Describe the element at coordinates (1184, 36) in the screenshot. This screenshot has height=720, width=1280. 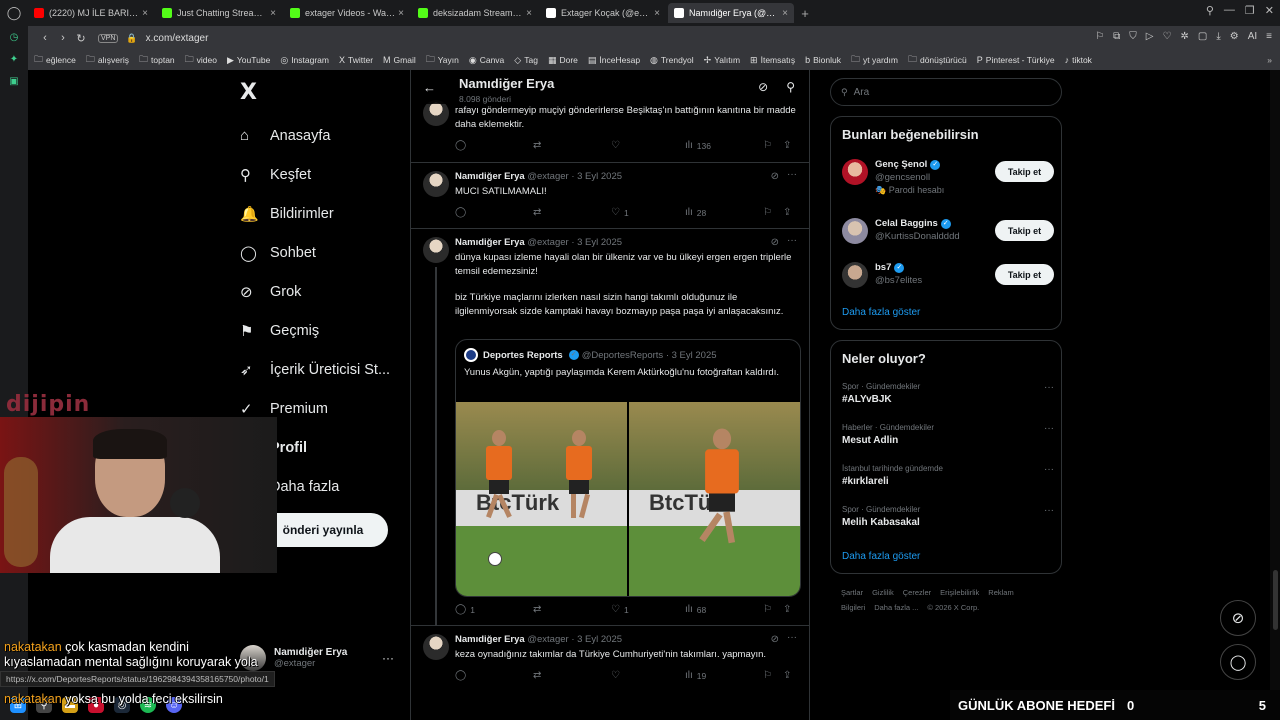
I see `extensions-icon: ✲` at that location.